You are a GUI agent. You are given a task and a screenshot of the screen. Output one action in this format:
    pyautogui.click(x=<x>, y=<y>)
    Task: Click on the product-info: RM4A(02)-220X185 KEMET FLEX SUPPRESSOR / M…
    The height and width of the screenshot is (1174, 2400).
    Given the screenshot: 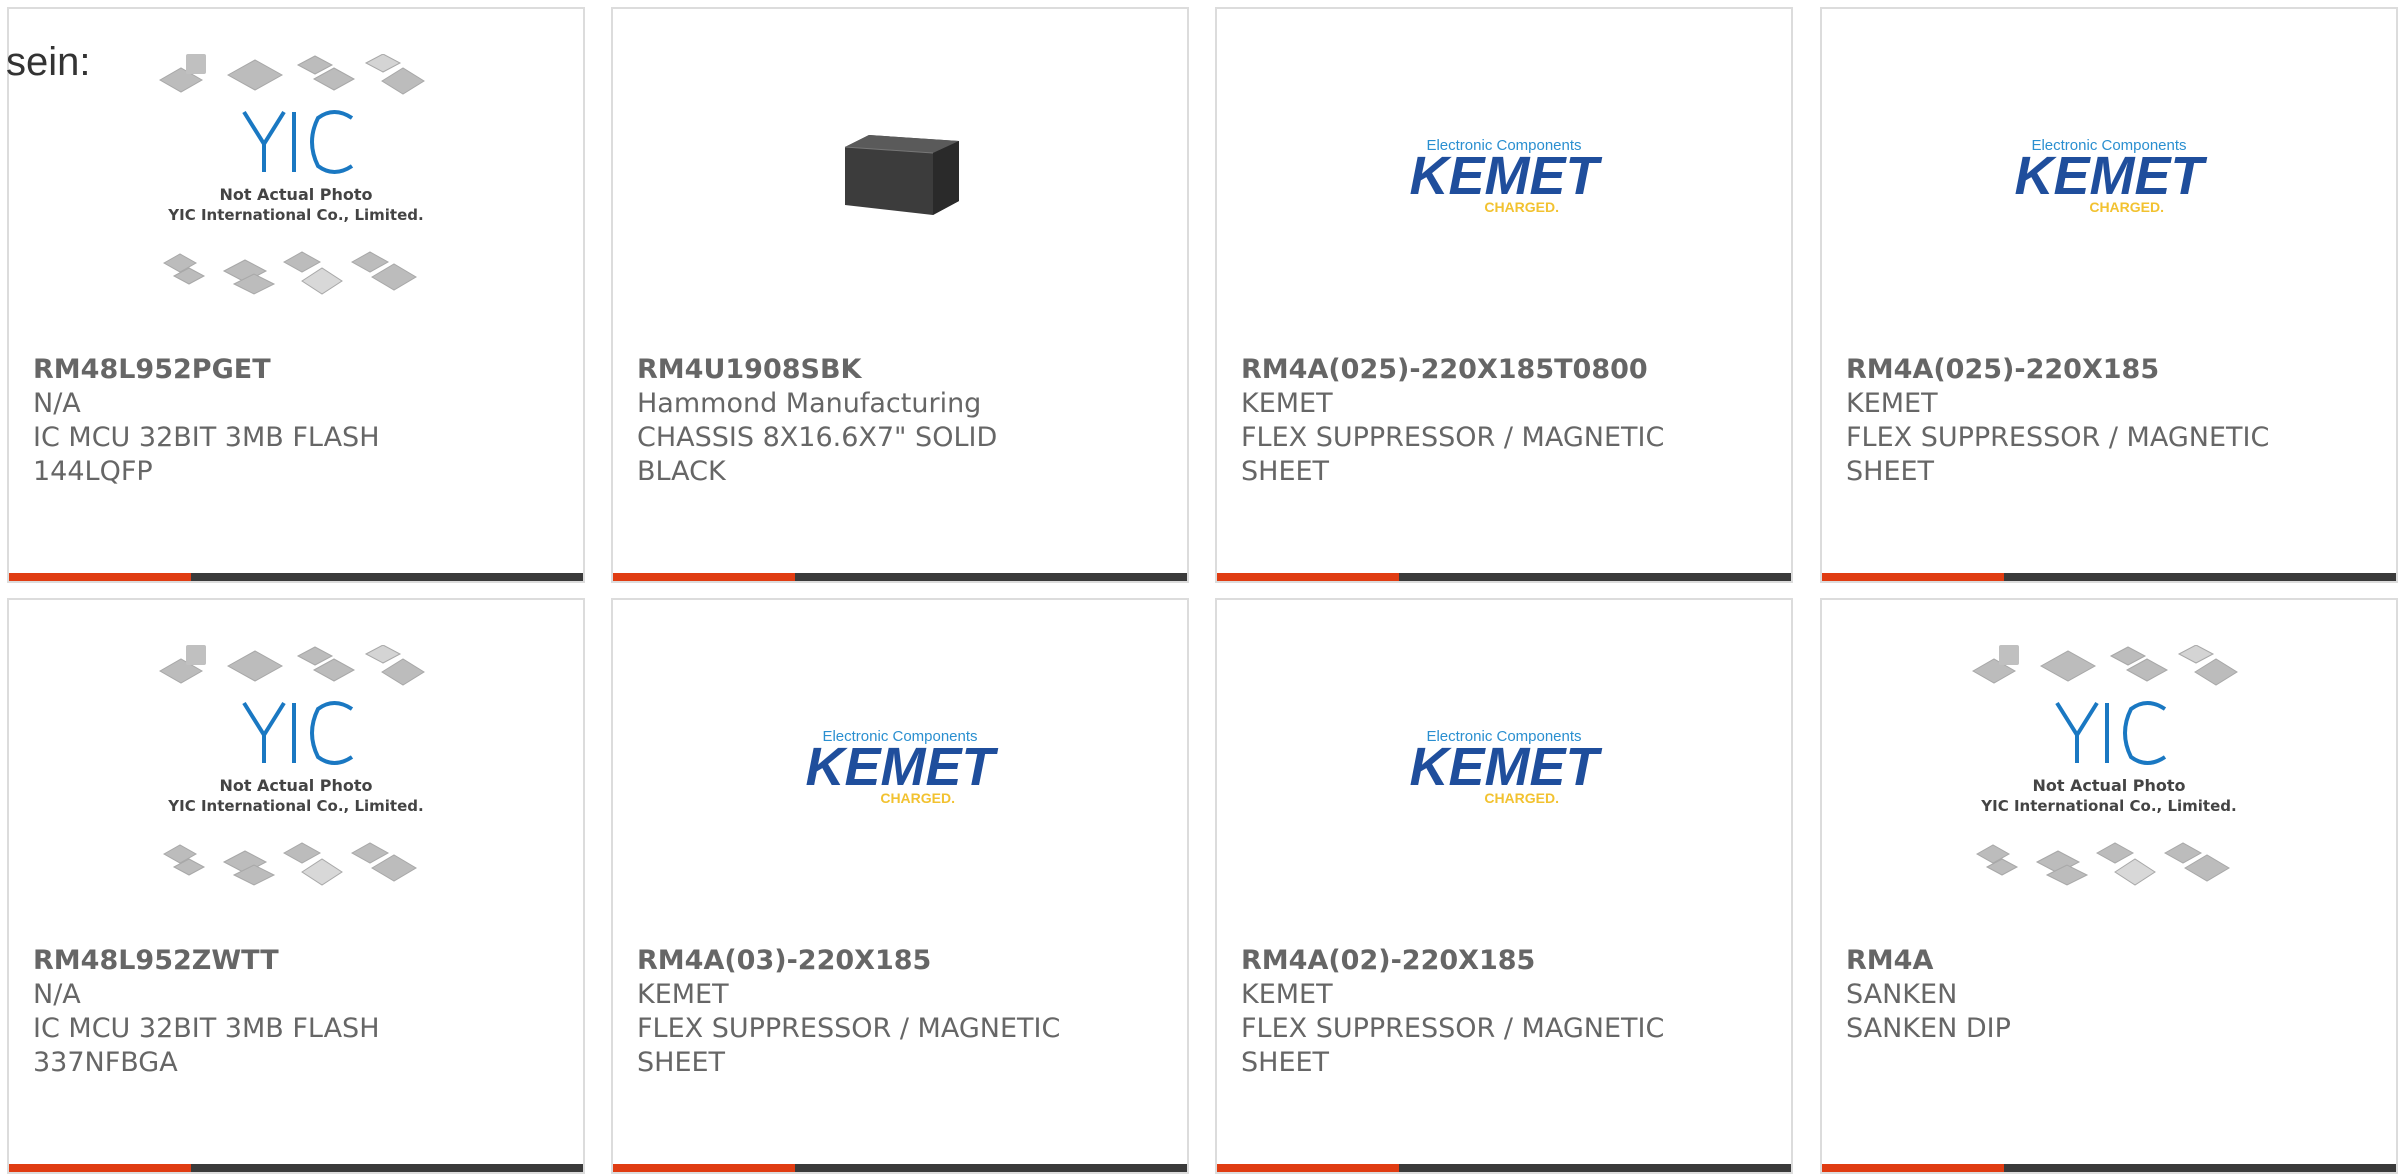 What is the action you would take?
    pyautogui.click(x=1506, y=1012)
    